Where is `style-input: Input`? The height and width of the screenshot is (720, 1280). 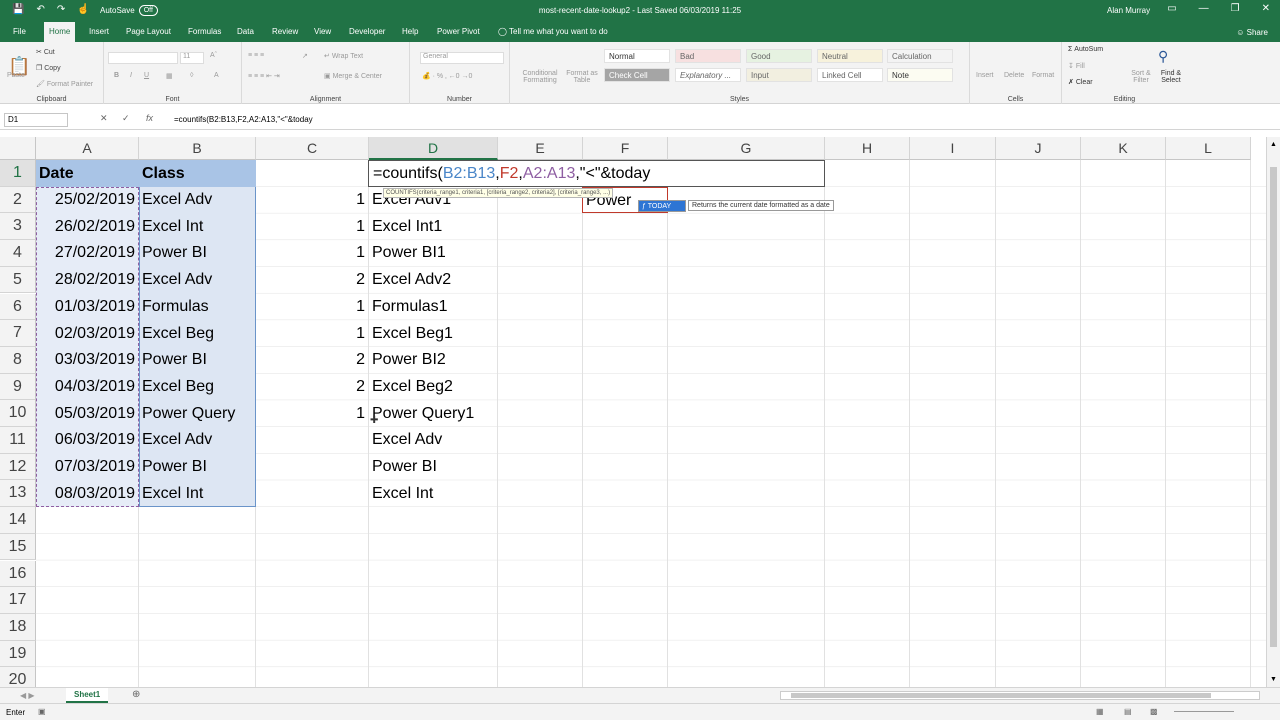
style-input: Input is located at coordinates (779, 75).